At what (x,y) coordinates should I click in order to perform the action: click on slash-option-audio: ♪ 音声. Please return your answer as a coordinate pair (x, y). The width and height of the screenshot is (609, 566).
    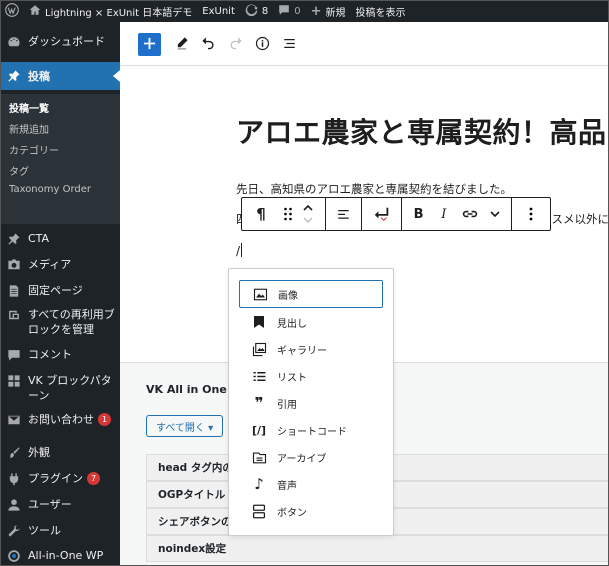
    Looking at the image, I should click on (311, 484).